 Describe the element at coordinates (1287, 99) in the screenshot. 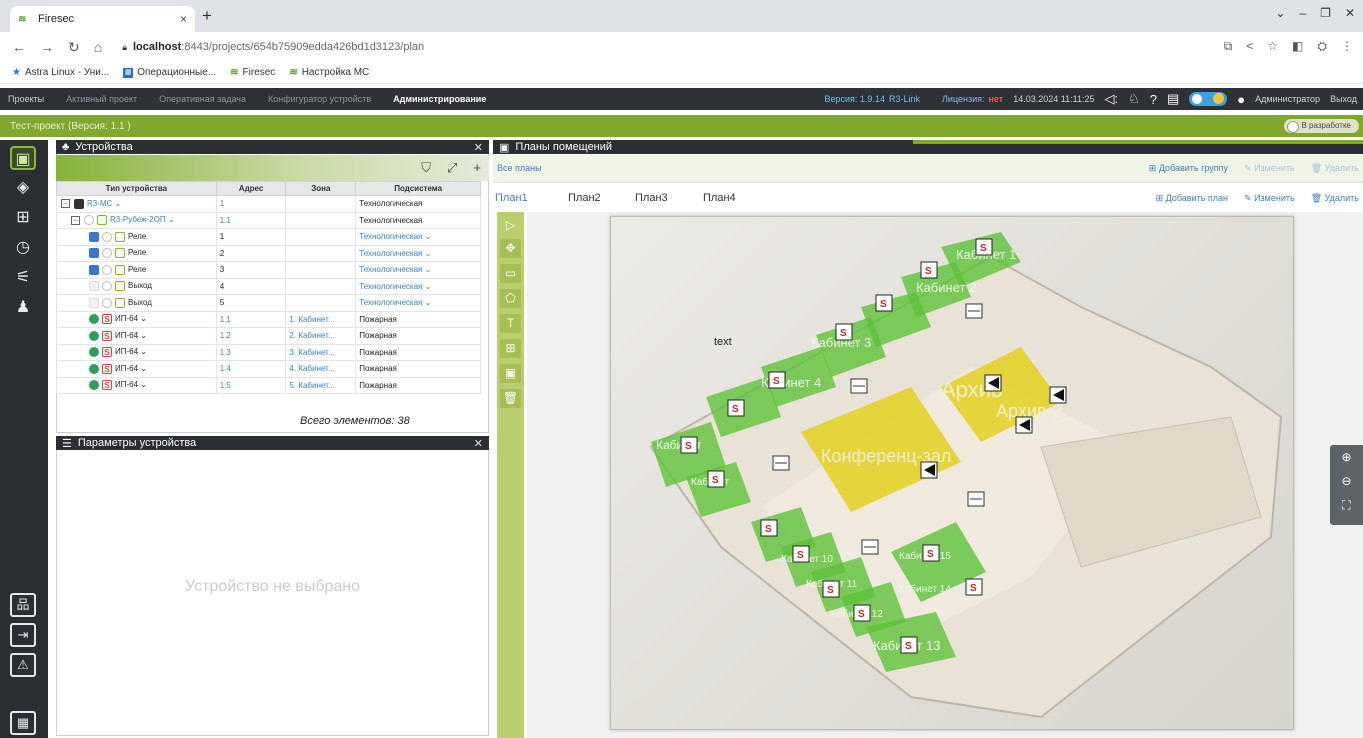

I see `user-name: Администратор` at that location.